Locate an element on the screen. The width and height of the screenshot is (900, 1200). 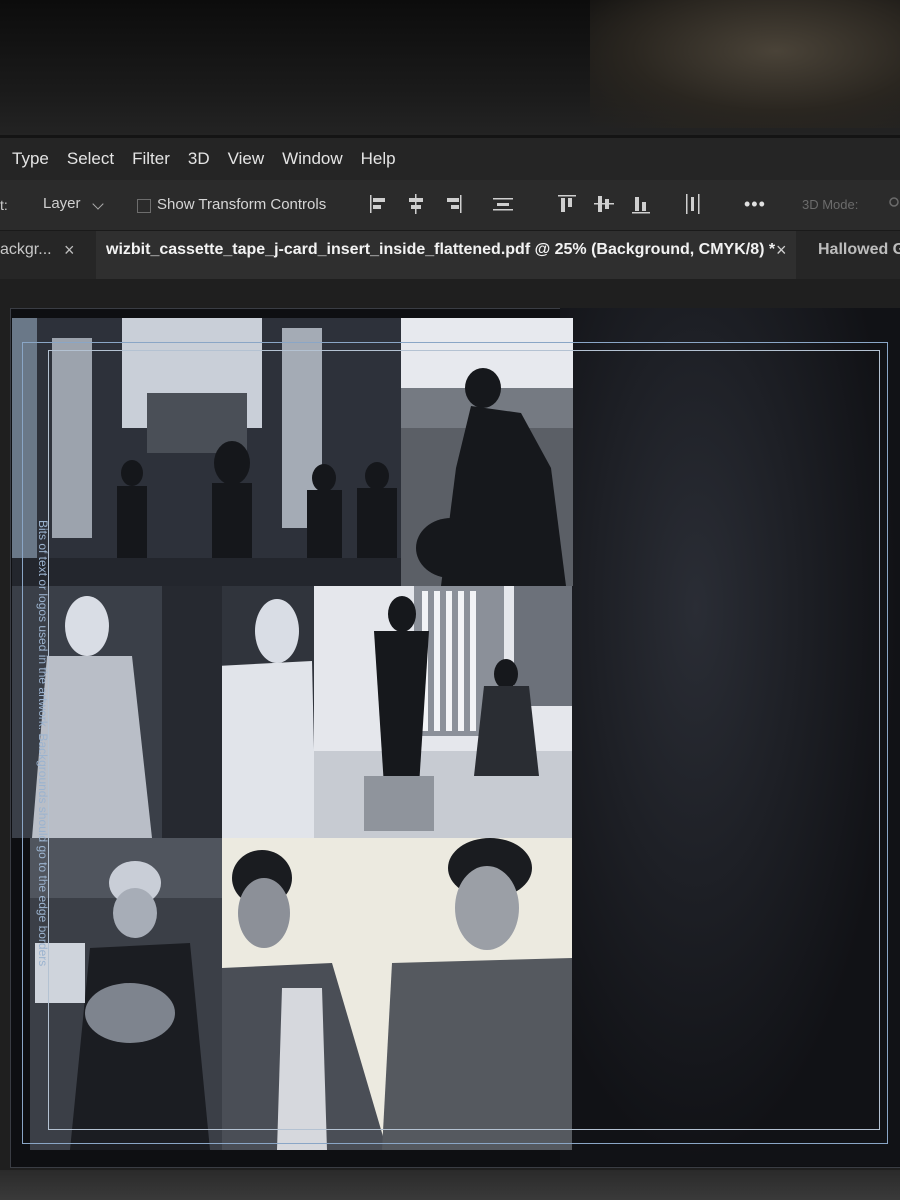
room-reflection is located at coordinates (745, 64).